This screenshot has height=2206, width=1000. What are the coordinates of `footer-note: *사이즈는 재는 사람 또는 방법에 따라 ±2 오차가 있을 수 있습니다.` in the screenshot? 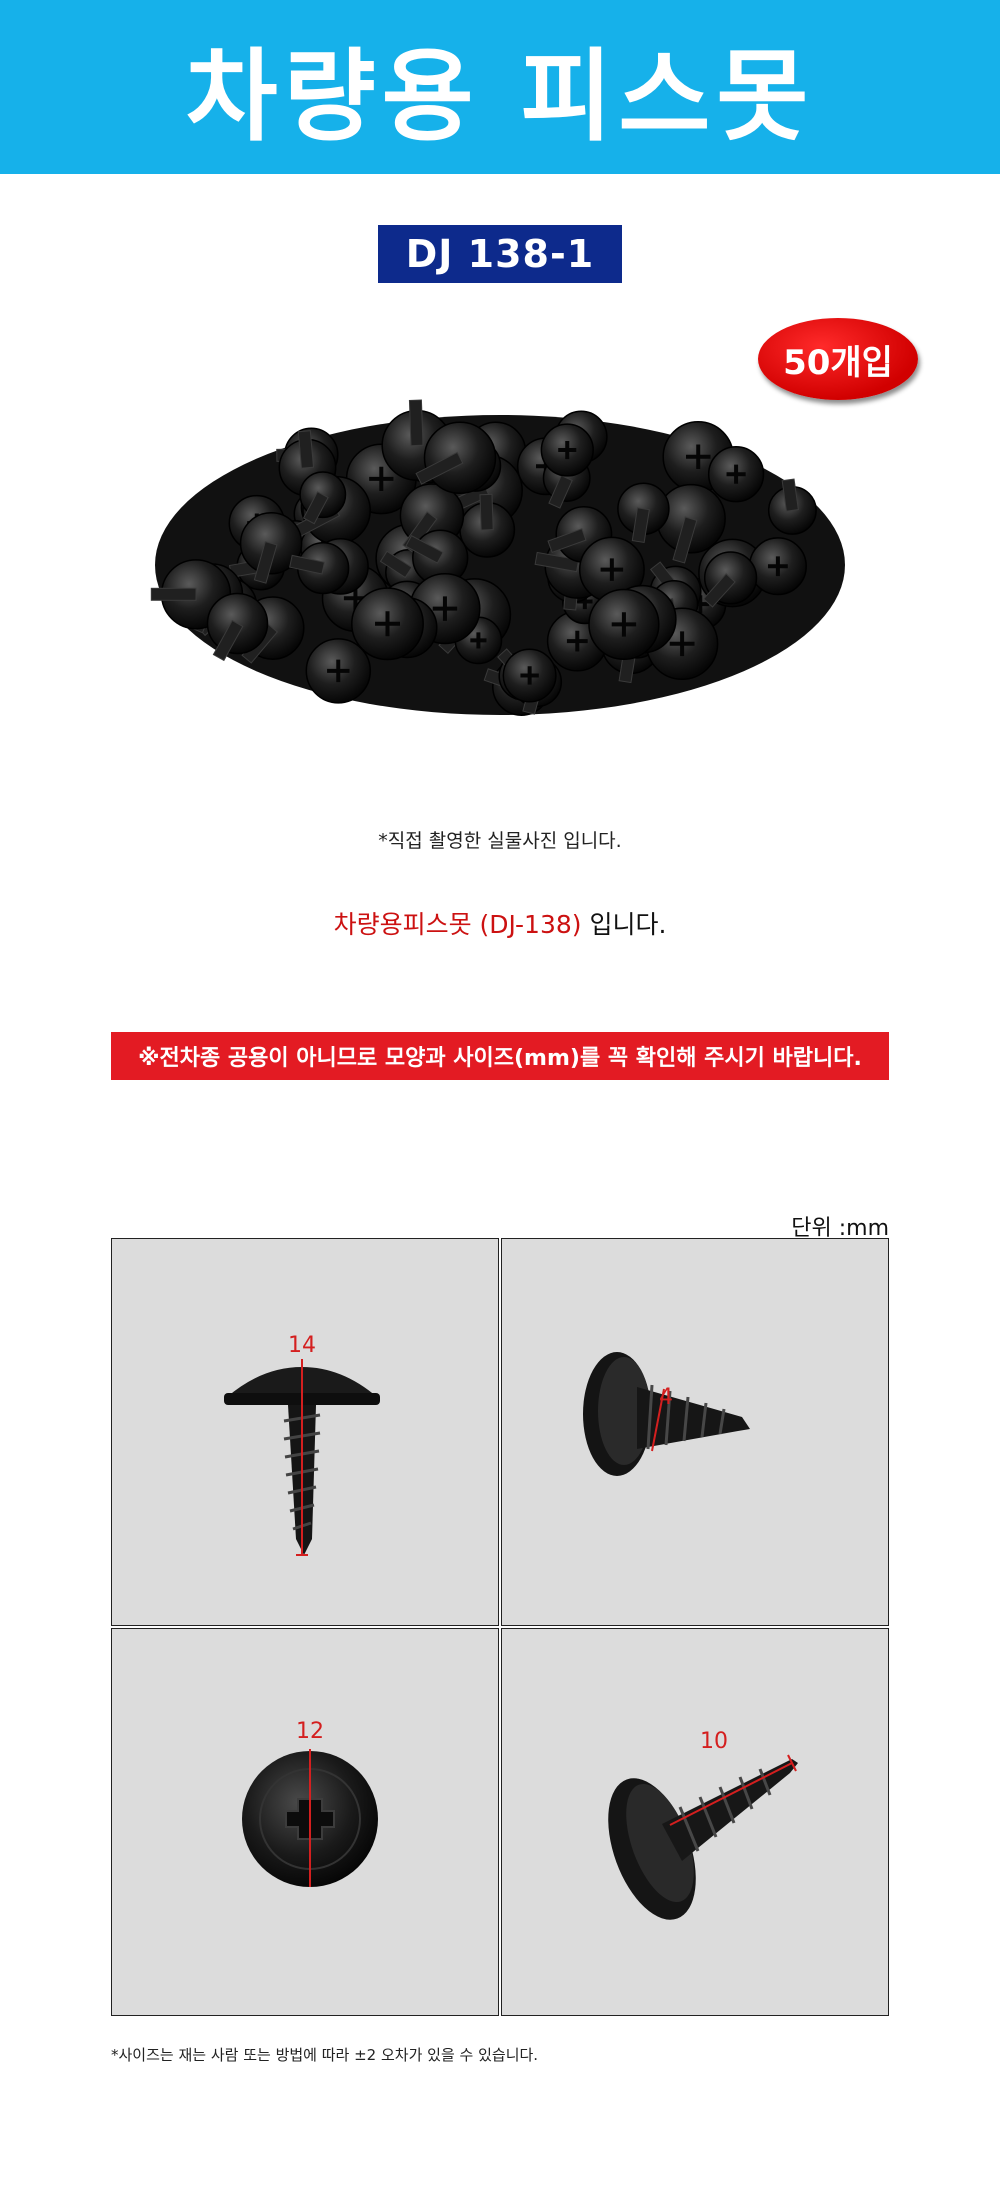 It's located at (325, 2055).